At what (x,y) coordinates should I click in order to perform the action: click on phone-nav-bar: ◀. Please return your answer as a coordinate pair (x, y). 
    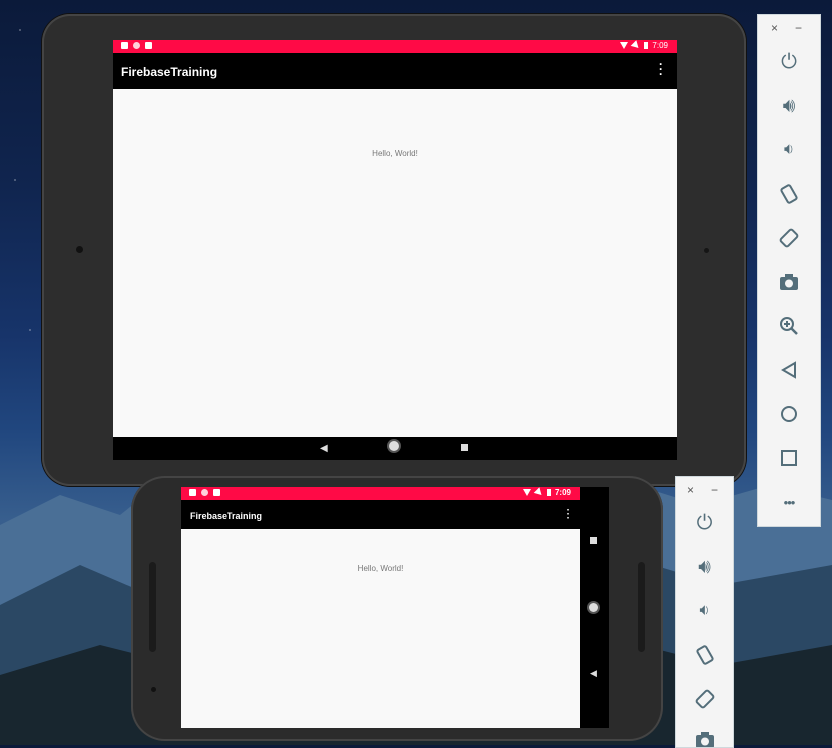
    Looking at the image, I should click on (594, 607).